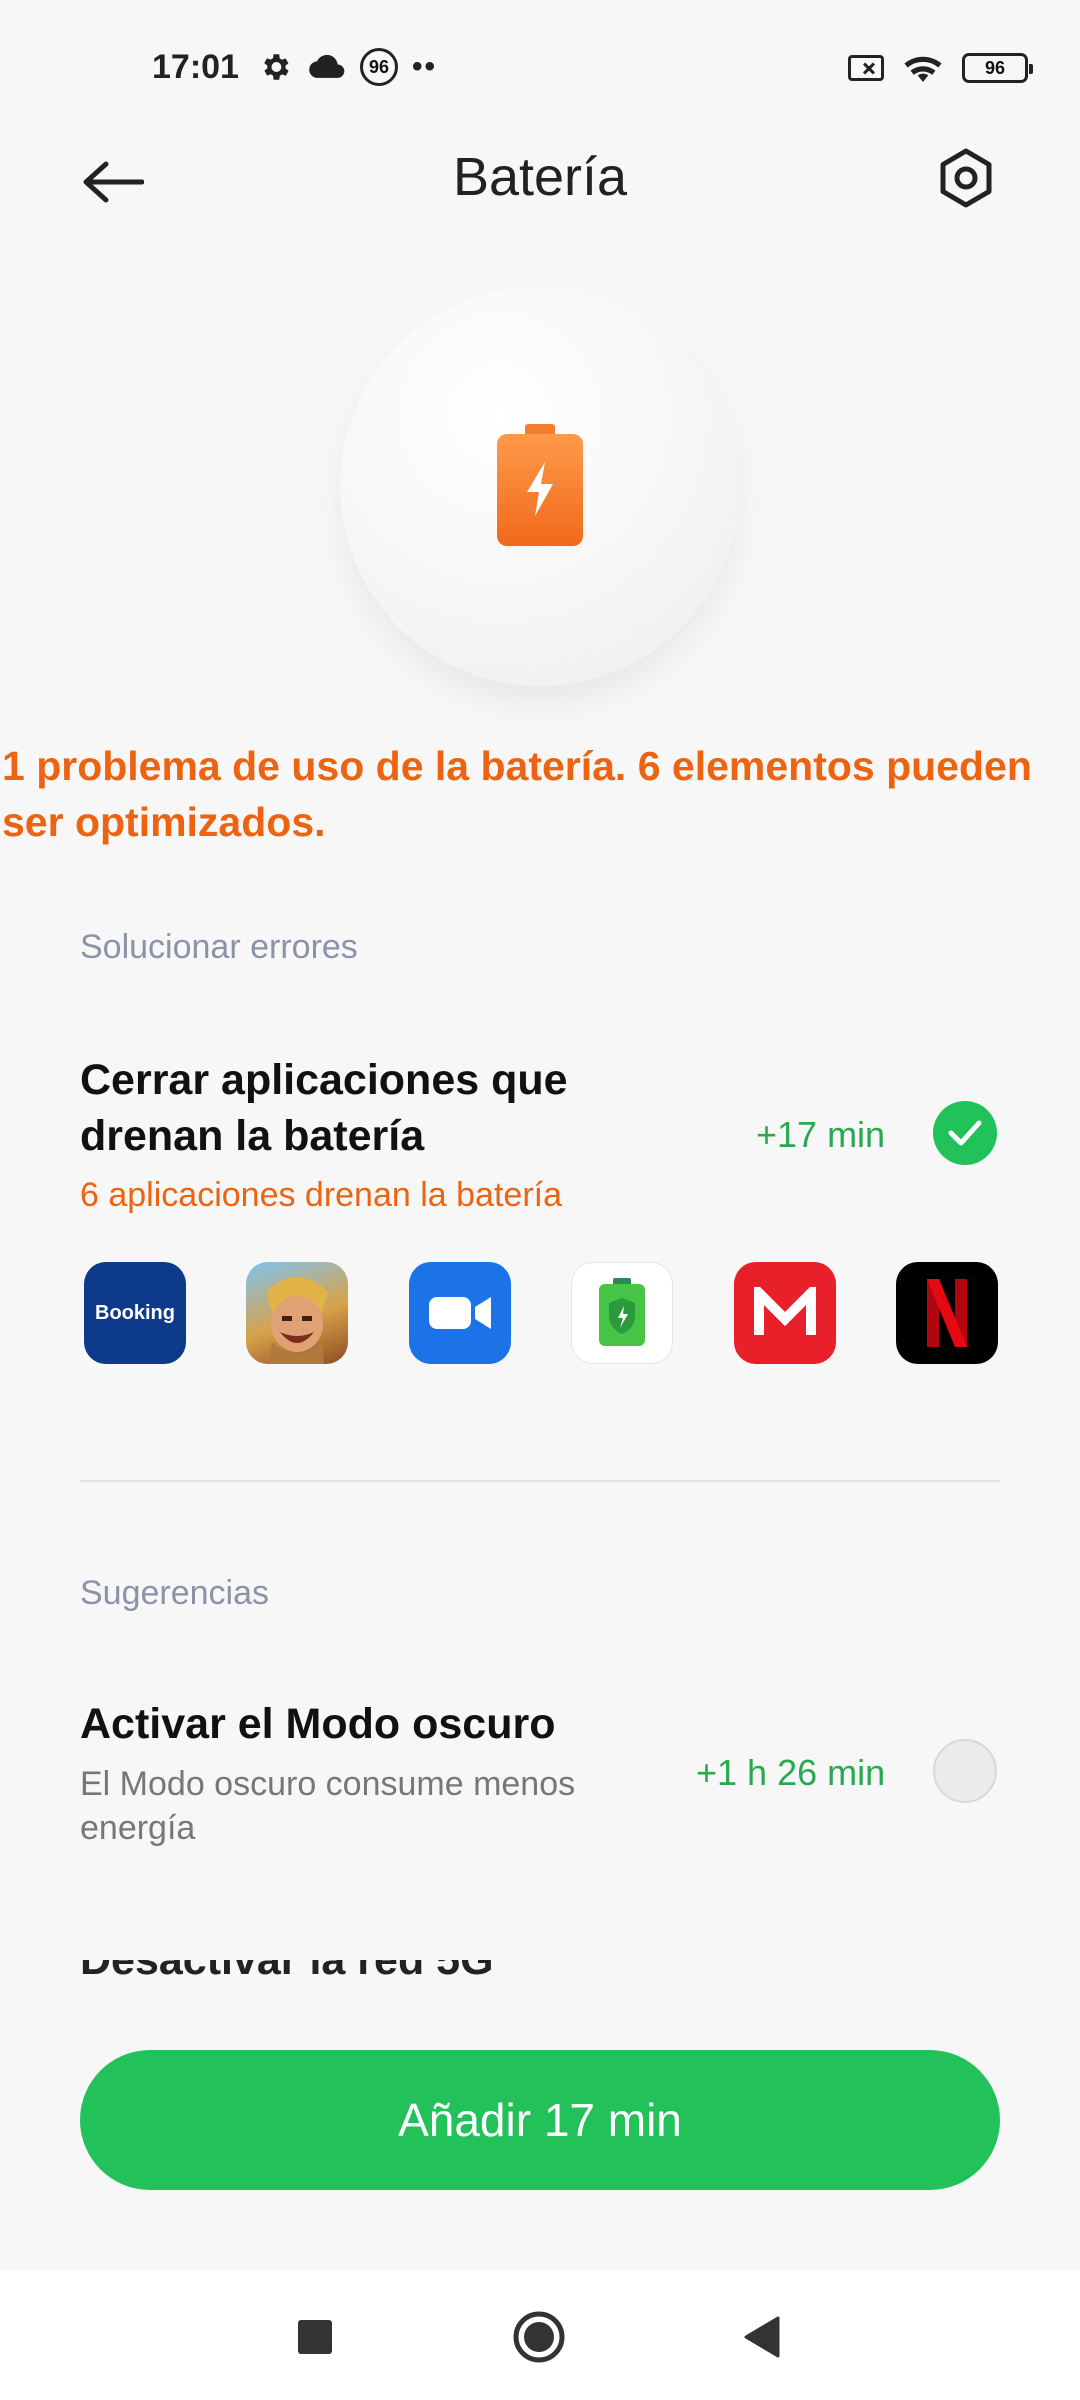  I want to click on zoom-app-icon, so click(459, 1313).